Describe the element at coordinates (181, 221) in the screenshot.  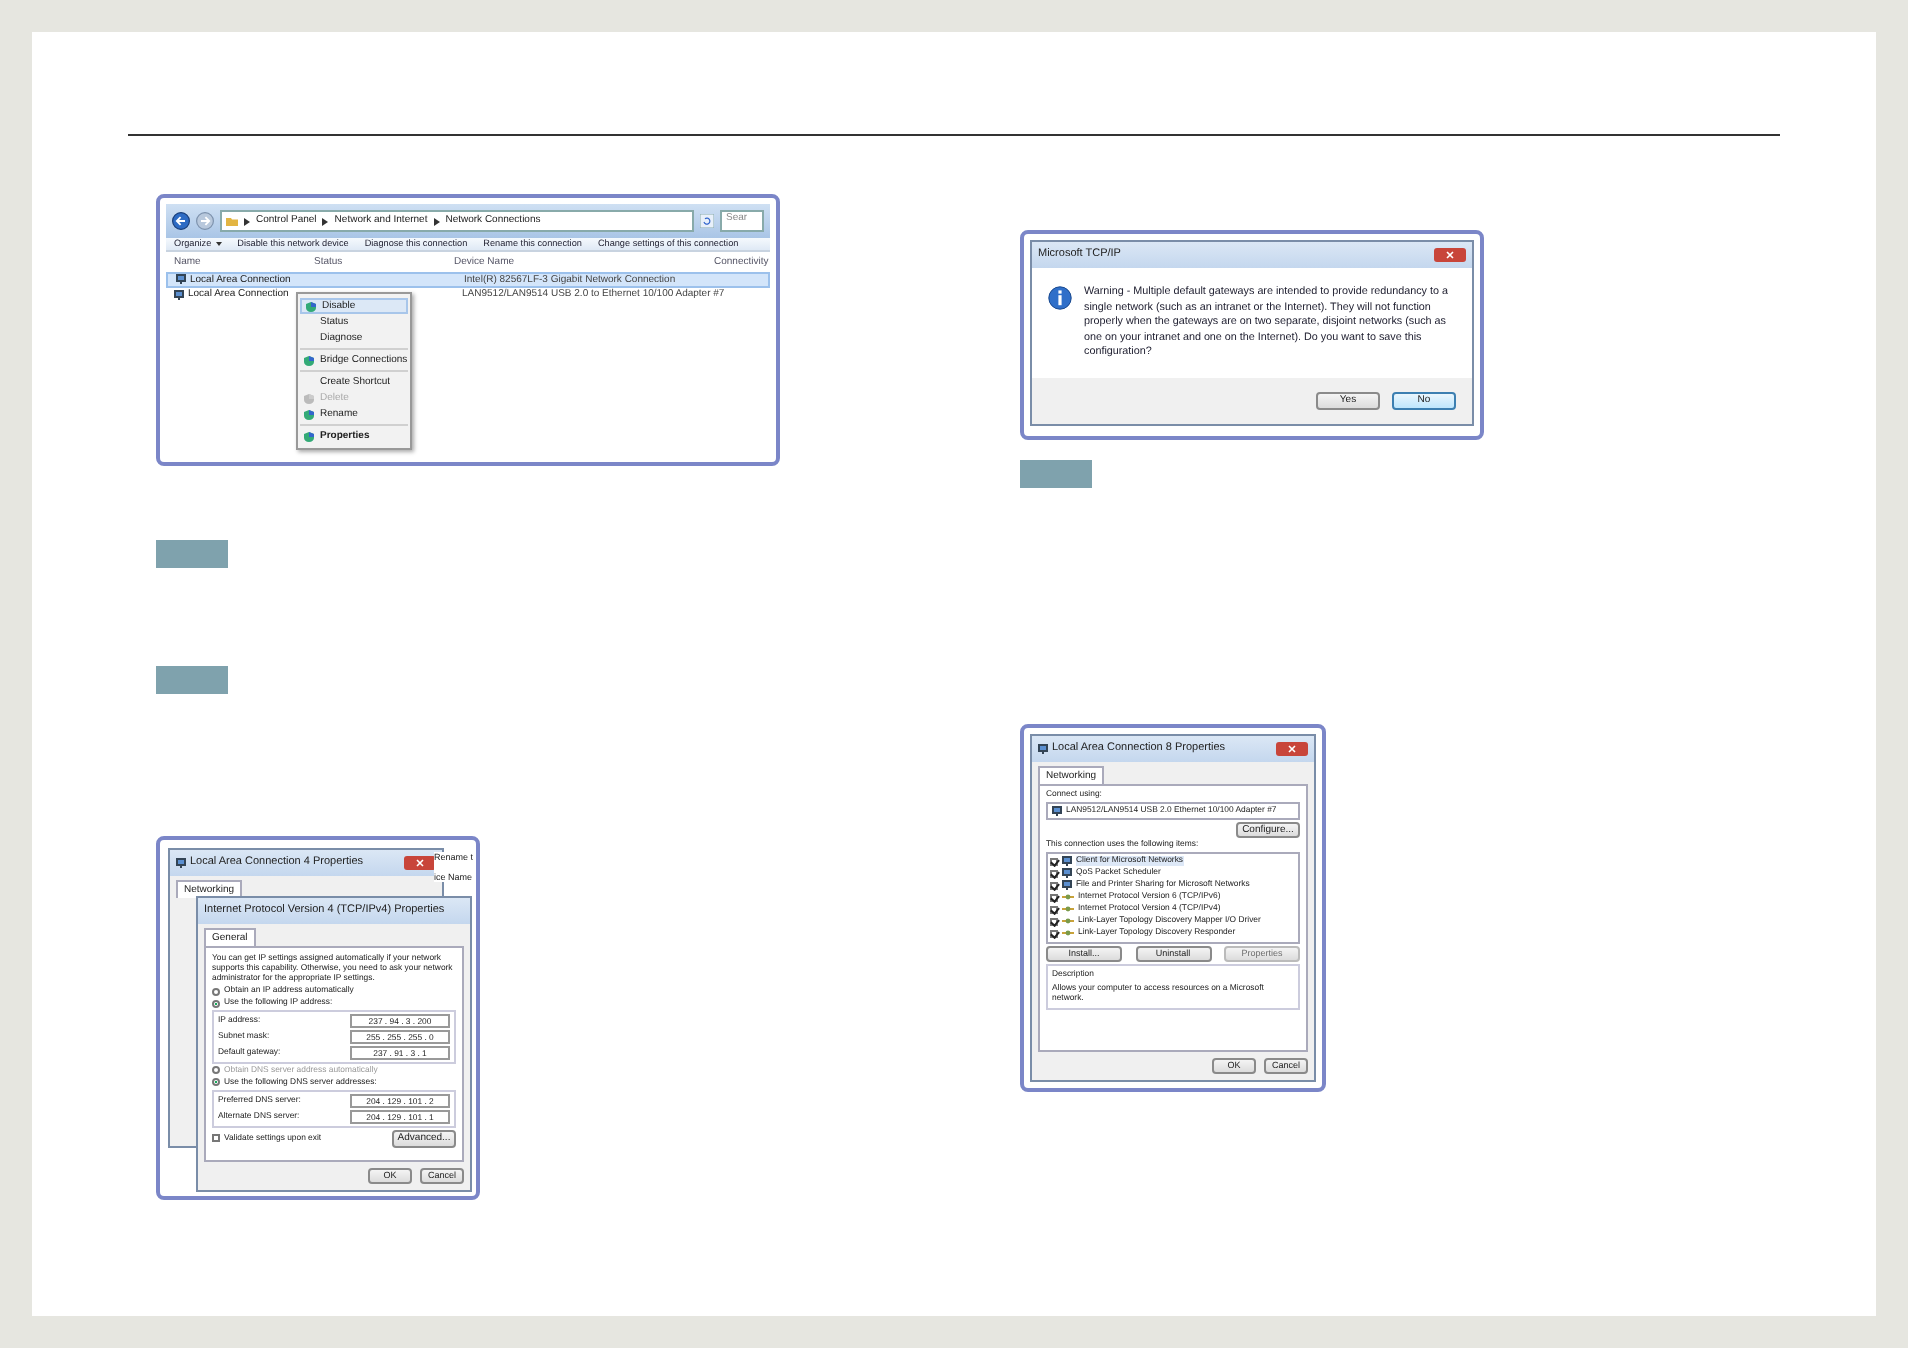
I see `back-icon` at that location.